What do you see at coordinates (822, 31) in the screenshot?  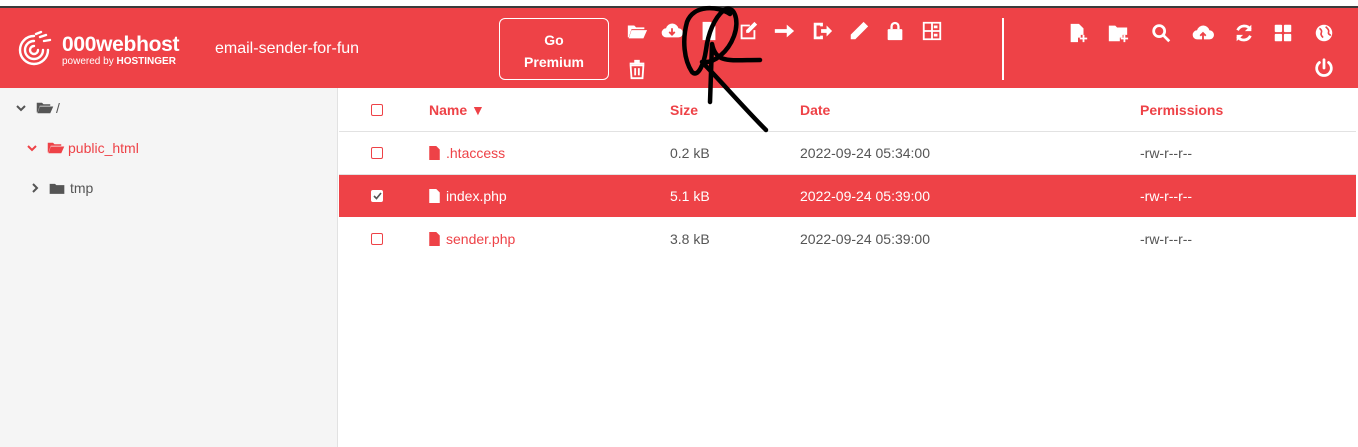 I see `sign-out-icon` at bounding box center [822, 31].